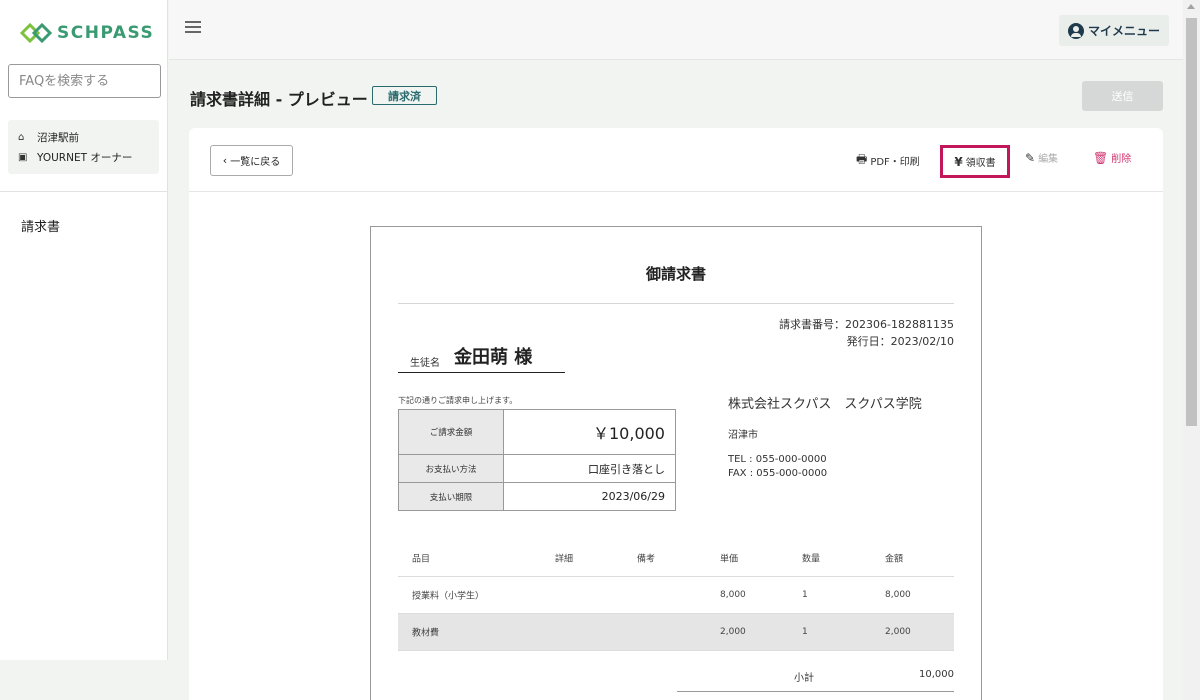 The height and width of the screenshot is (700, 1200). What do you see at coordinates (1101, 157) in the screenshot?
I see `trash-icon: 🗑` at bounding box center [1101, 157].